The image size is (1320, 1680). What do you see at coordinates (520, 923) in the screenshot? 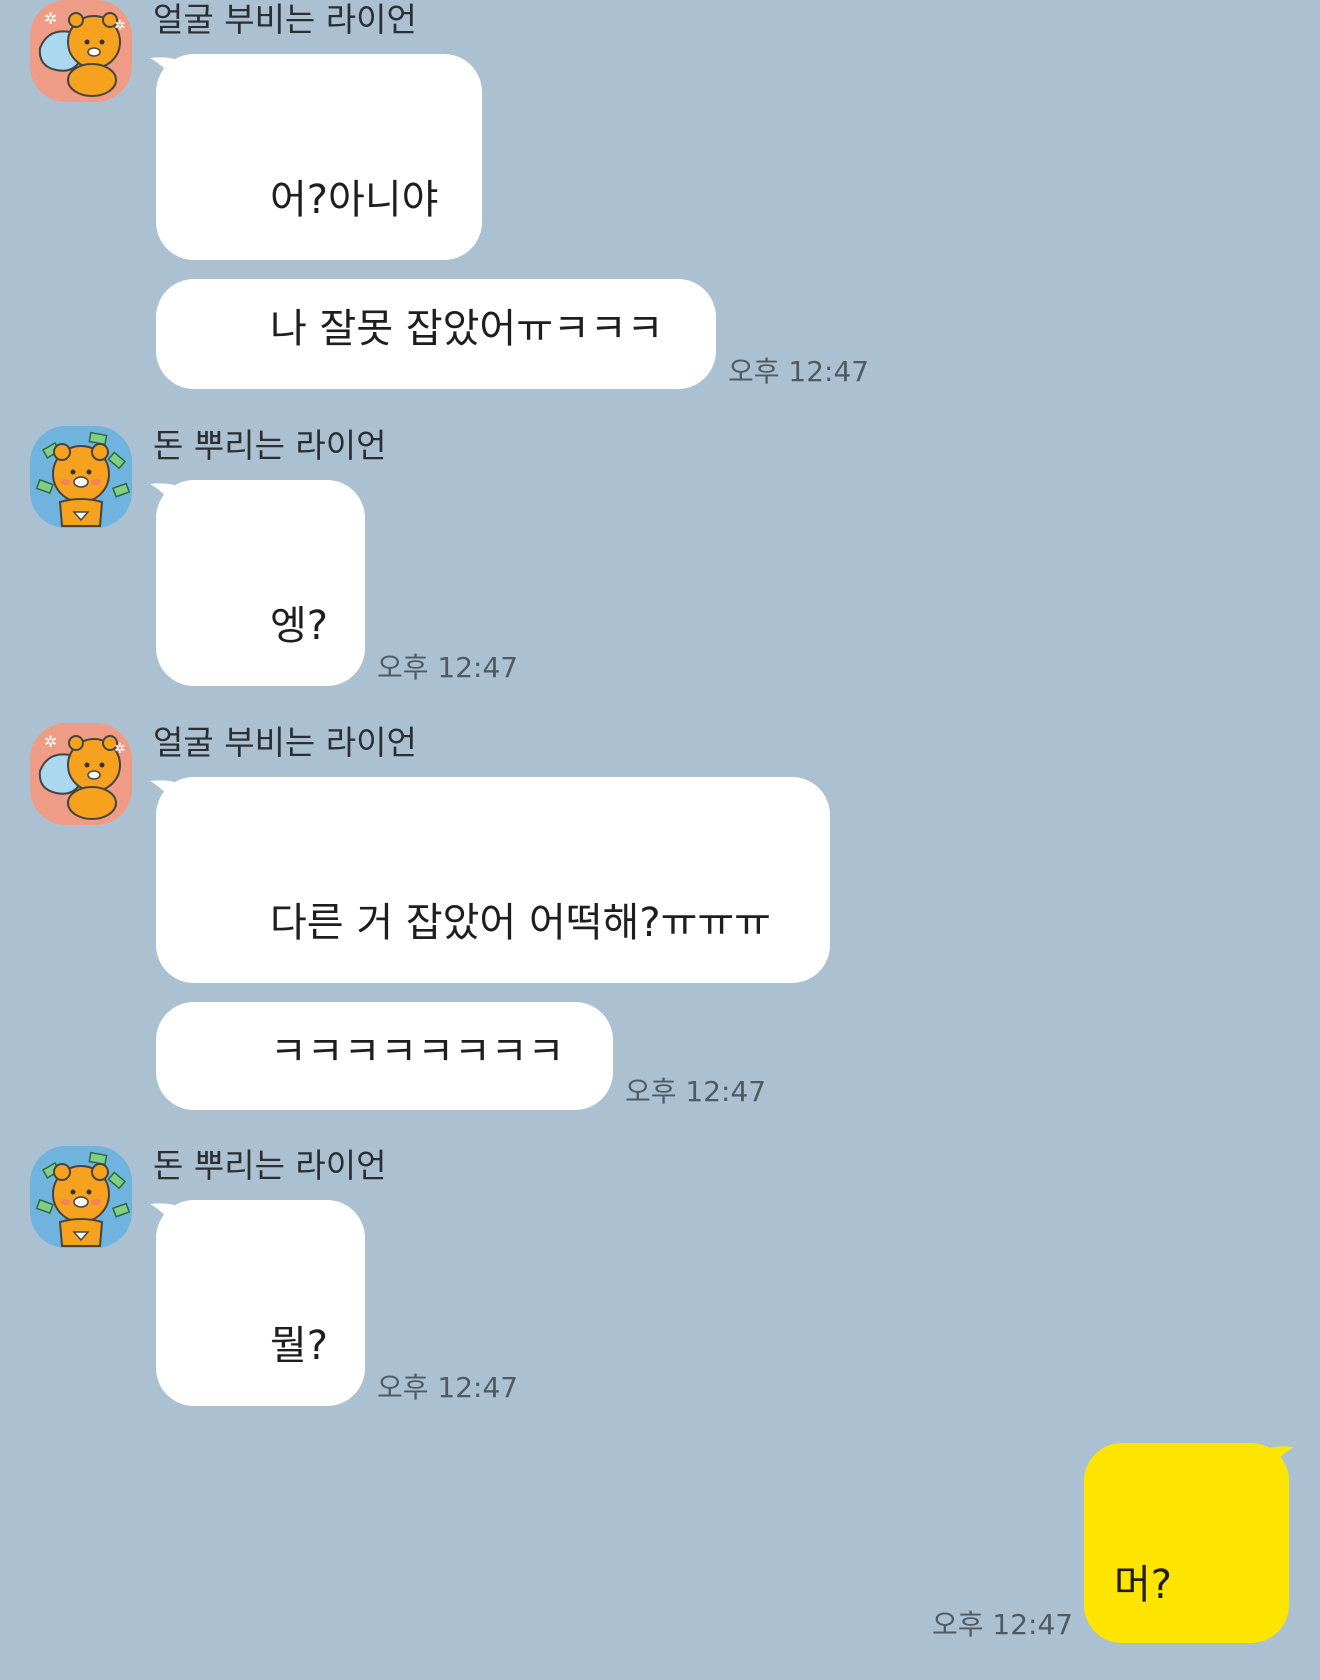
I see `message-text: 다른 거 잡았어 어떡해?ㅠㅠㅠ` at bounding box center [520, 923].